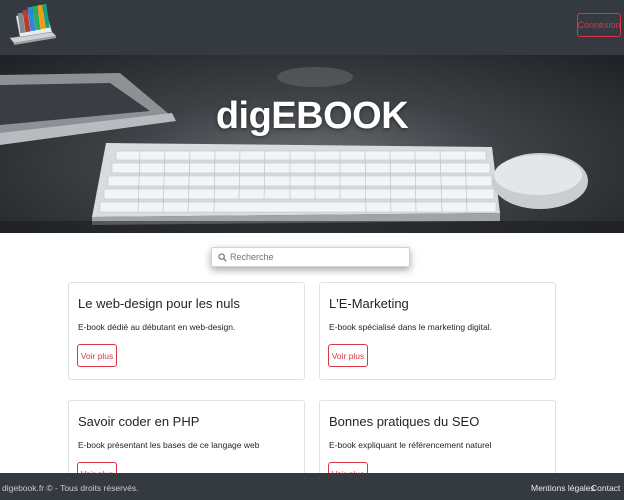 This screenshot has height=500, width=624. I want to click on search-bar, so click(310, 257).